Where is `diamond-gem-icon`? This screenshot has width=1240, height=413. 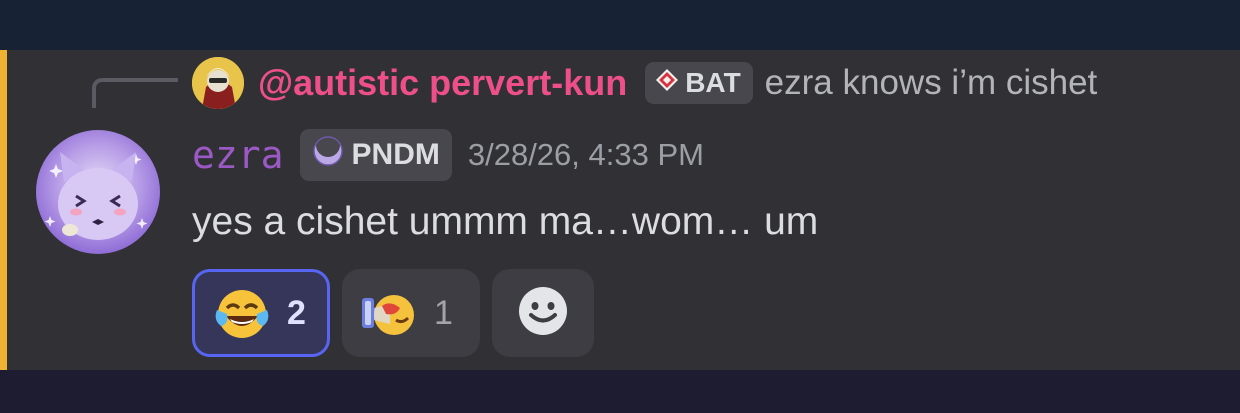
diamond-gem-icon is located at coordinates (667, 83).